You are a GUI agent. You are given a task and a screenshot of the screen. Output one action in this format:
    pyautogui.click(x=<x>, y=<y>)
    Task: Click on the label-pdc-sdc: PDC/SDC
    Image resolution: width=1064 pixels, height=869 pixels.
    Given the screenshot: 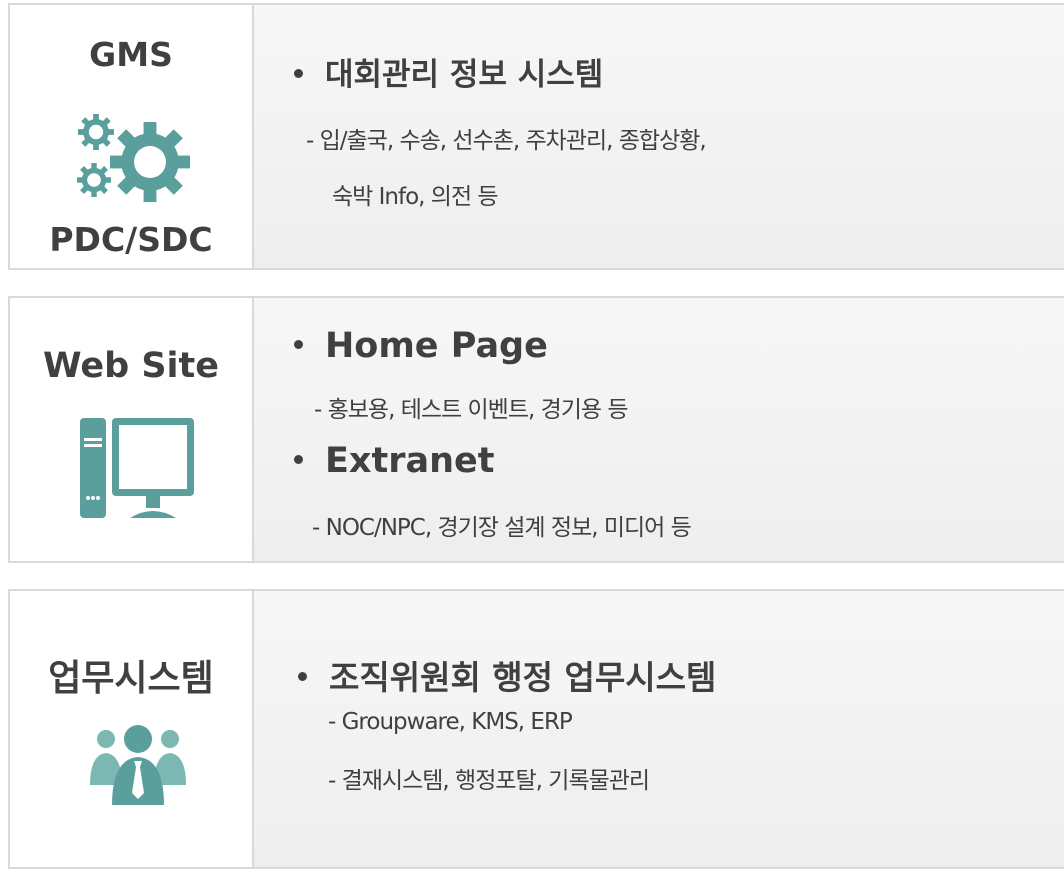 What is the action you would take?
    pyautogui.click(x=131, y=239)
    